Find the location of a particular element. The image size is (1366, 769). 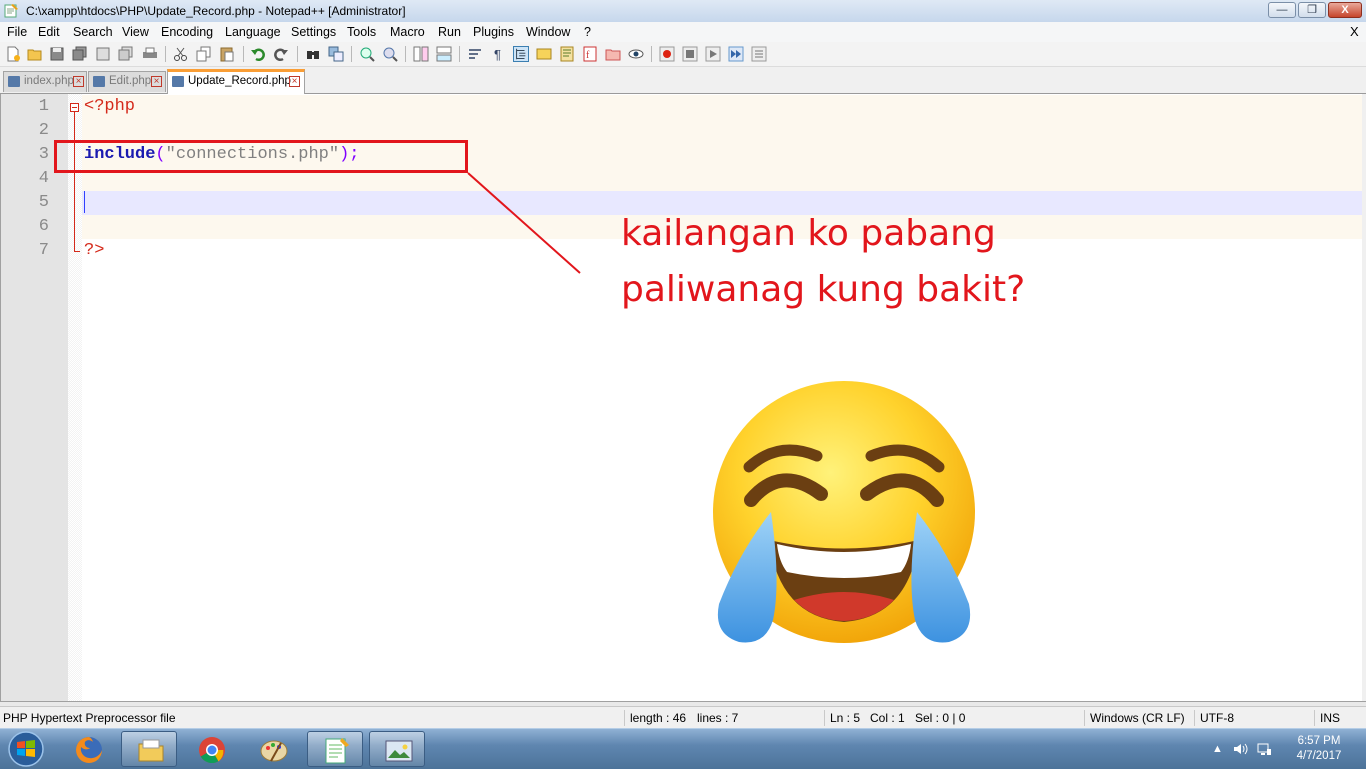

user-language-icon is located at coordinates (544, 54).